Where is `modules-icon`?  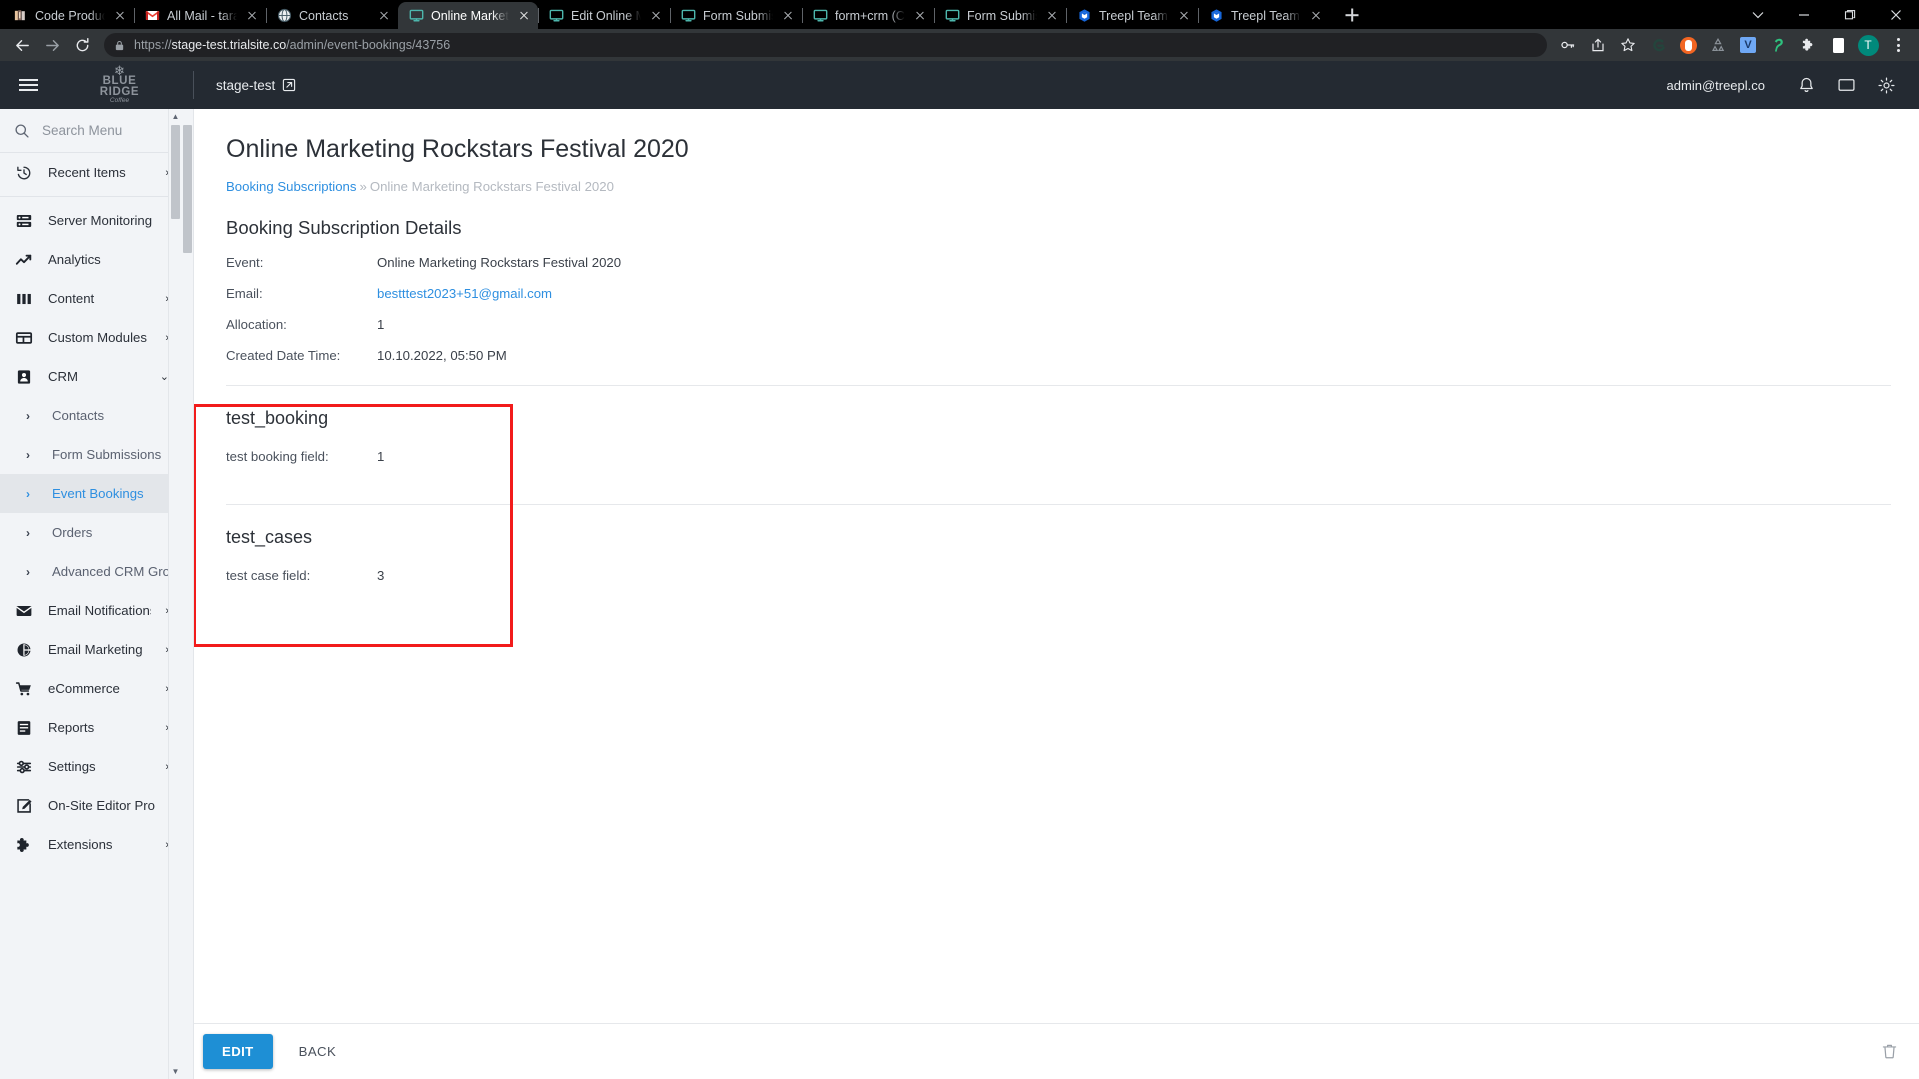 modules-icon is located at coordinates (24, 338).